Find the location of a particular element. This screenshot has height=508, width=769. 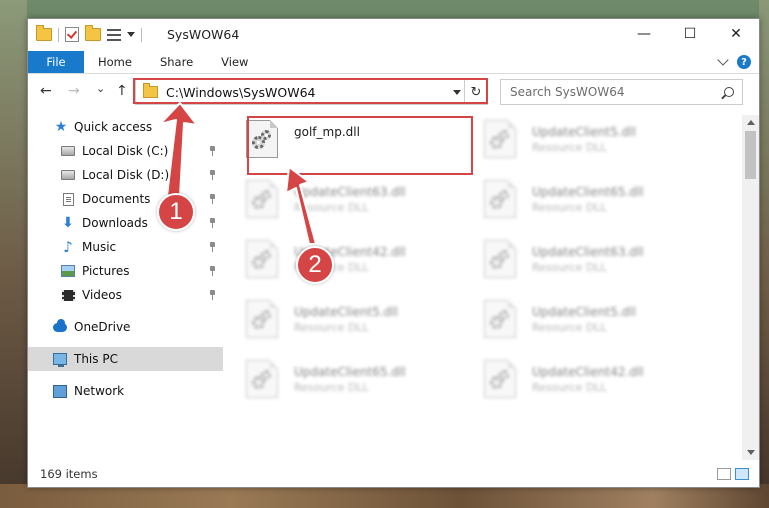

ribbon-tabs: File Home Share View ? is located at coordinates (393, 62).